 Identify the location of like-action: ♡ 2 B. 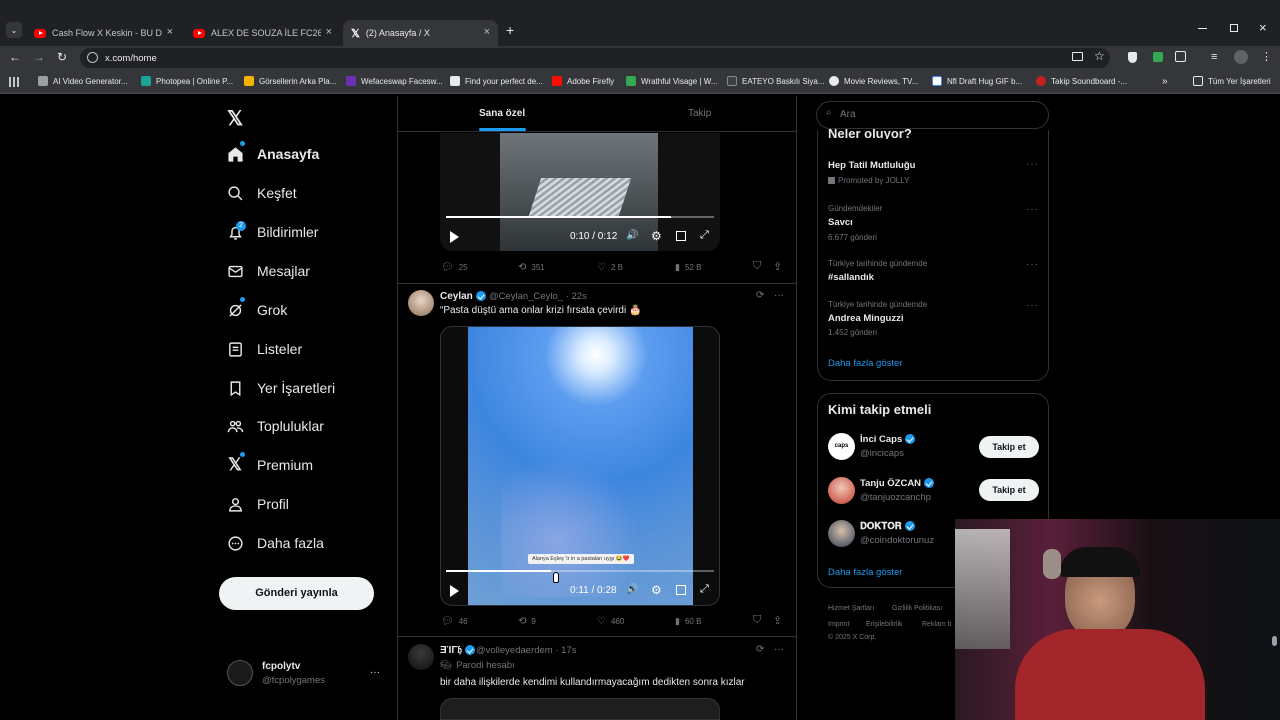
(610, 267).